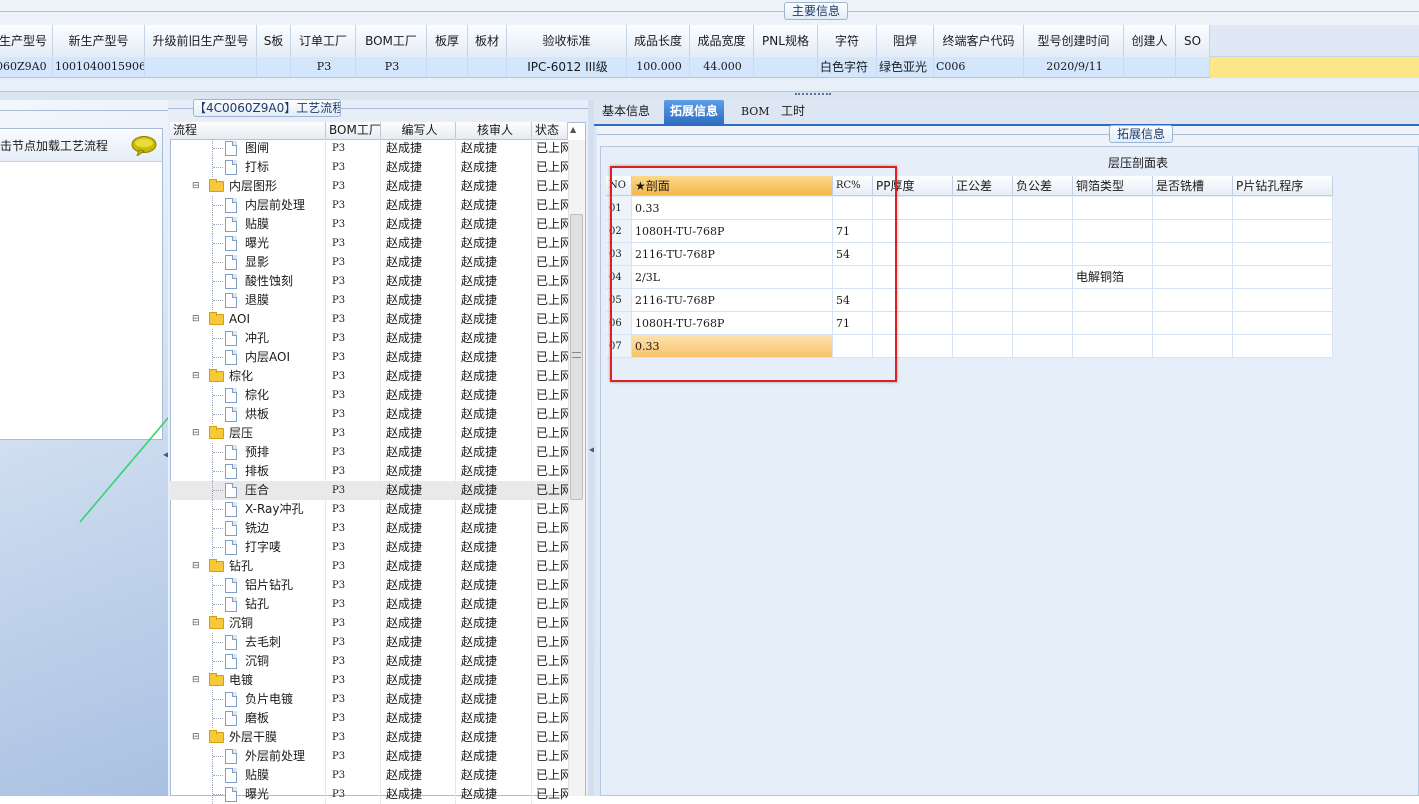 The height and width of the screenshot is (804, 1419). Describe the element at coordinates (369, 471) in the screenshot. I see `tree-item-row: 排板 P3 赵成捷 赵成捷 已上网` at that location.